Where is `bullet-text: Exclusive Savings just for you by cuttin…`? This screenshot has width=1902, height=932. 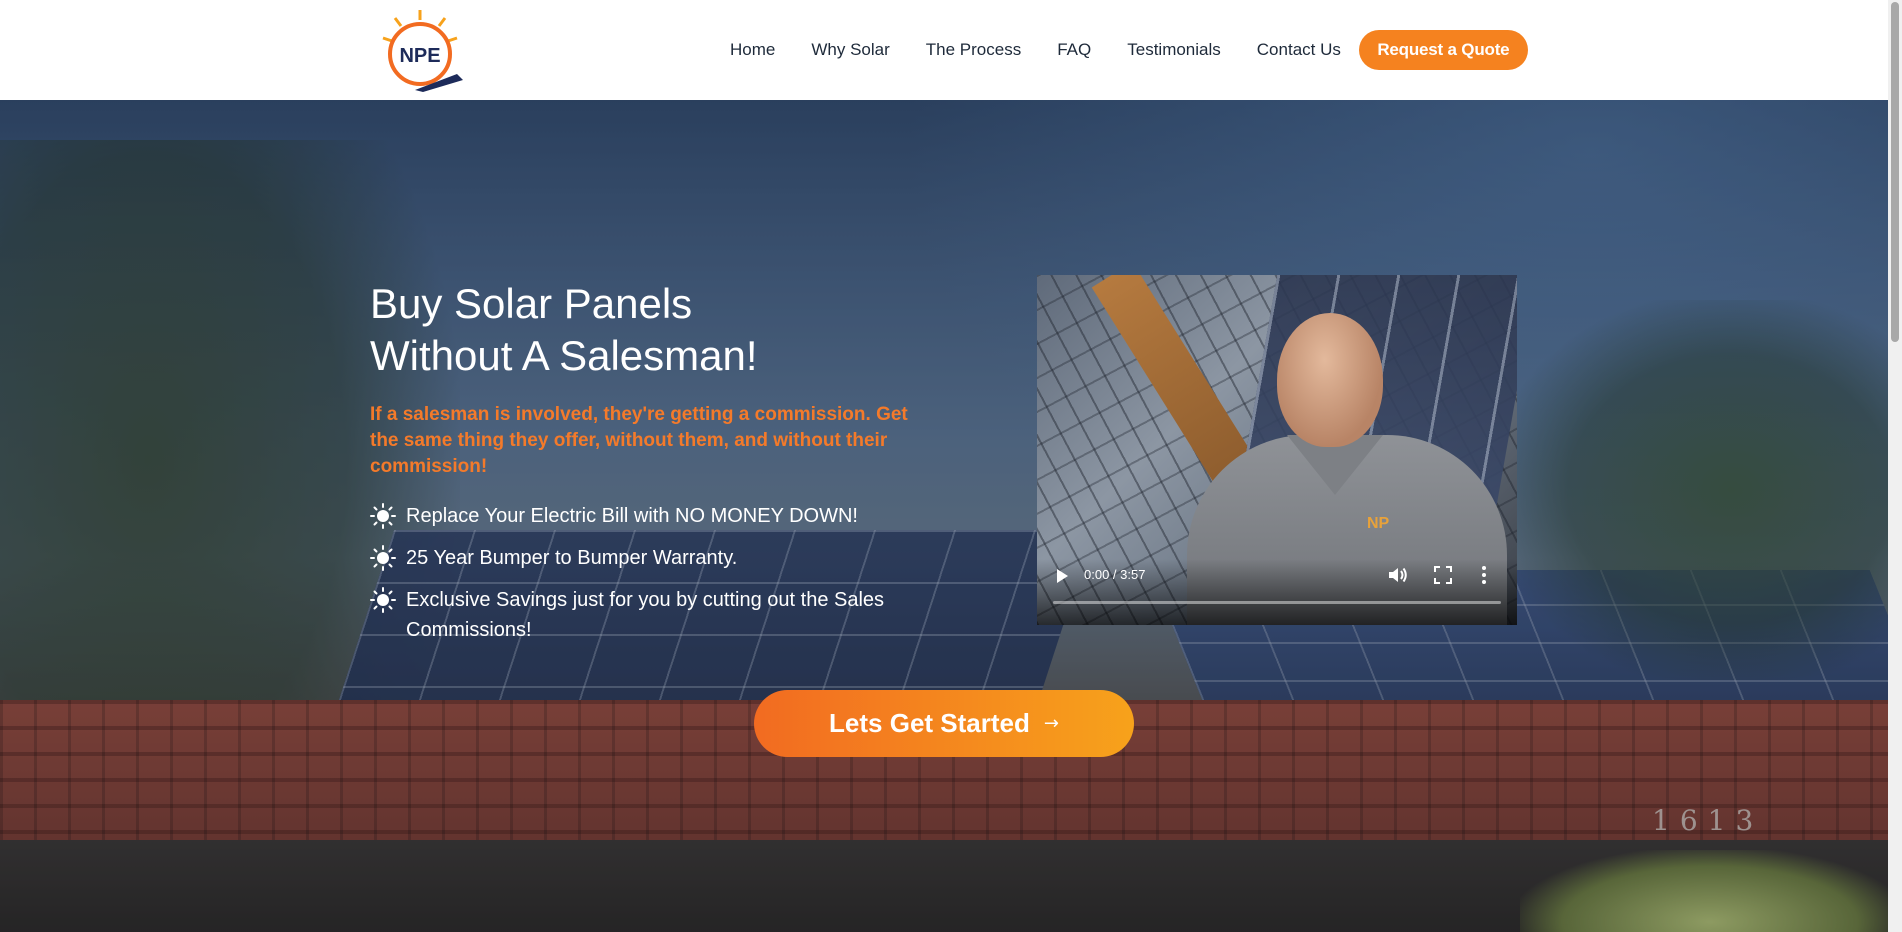 bullet-text: Exclusive Savings just for you by cuttin… is located at coordinates (645, 615).